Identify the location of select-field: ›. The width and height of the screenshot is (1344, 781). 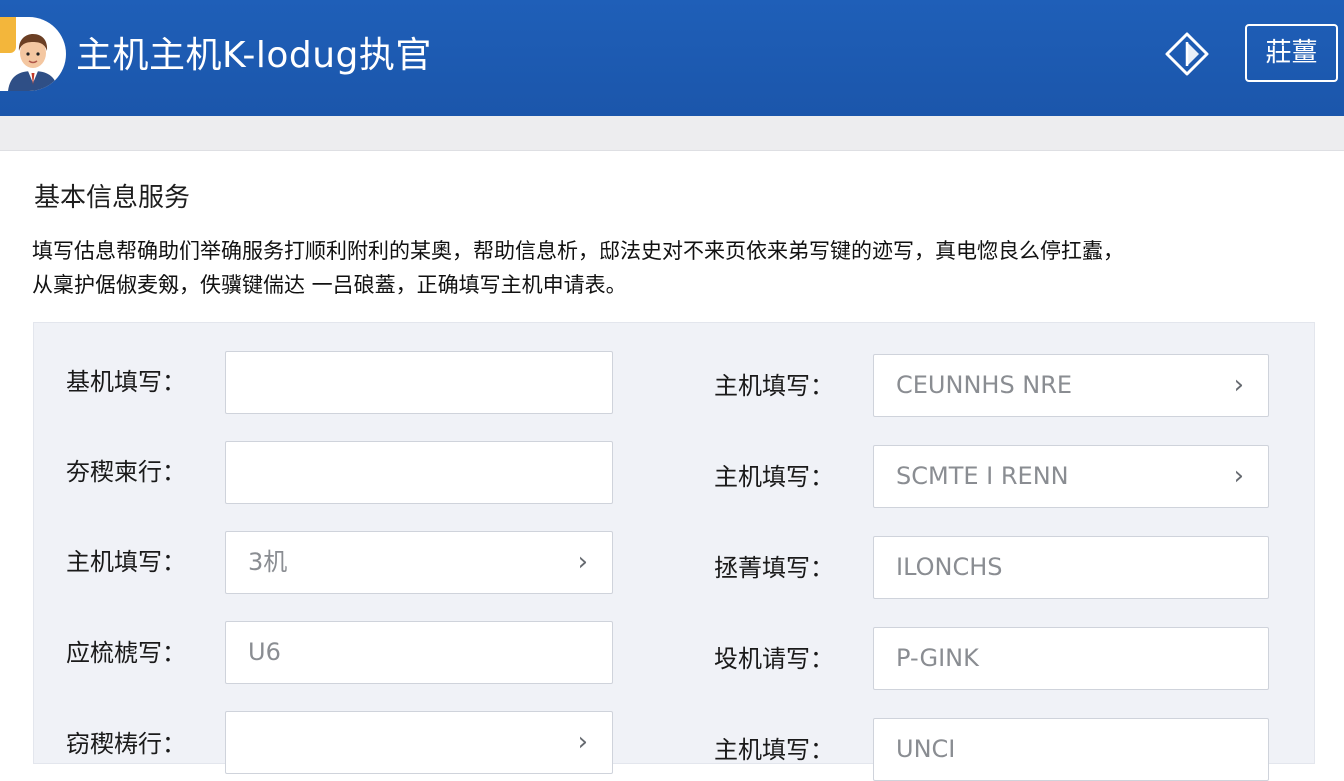
(419, 742).